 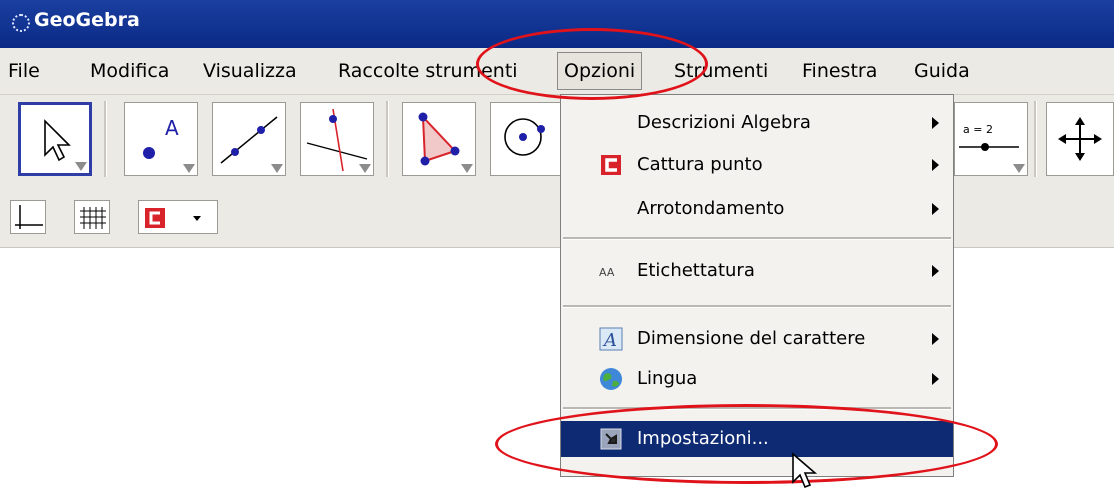 I want to click on menu-finestra: Finestra, so click(x=839, y=71).